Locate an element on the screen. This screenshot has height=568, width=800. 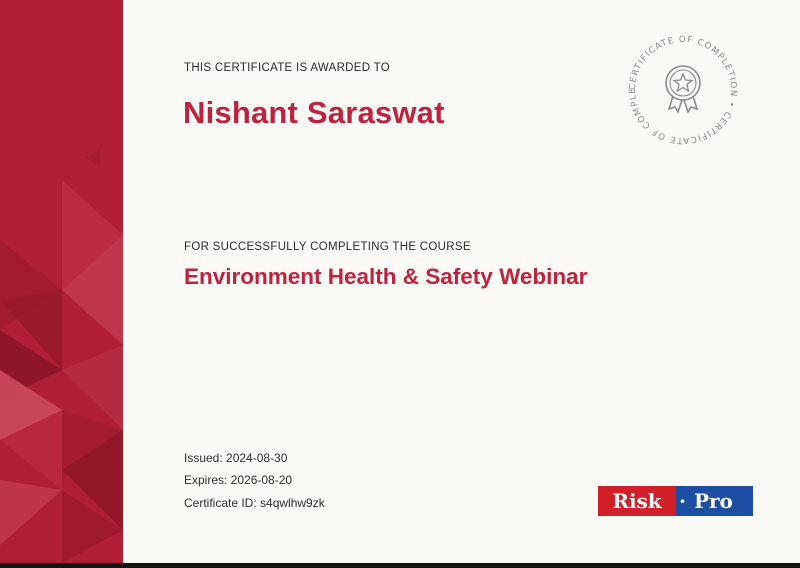
awarded-label: THIS CERTIFICATE IS AWARDED TO is located at coordinates (287, 68).